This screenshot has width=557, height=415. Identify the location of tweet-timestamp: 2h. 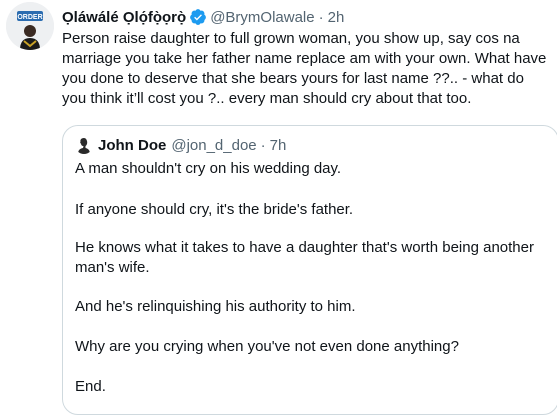
(336, 17).